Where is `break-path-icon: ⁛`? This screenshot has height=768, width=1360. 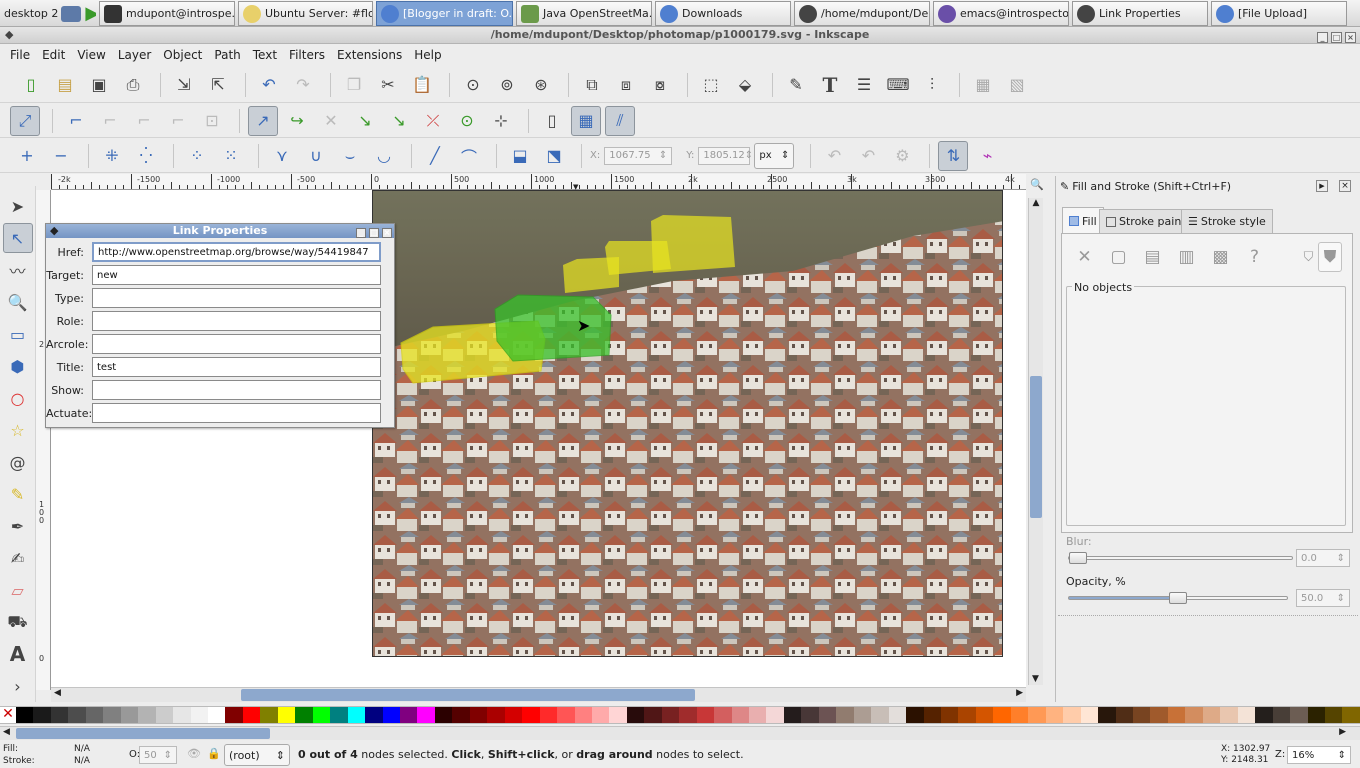
break-path-icon: ⁛ is located at coordinates (146, 156).